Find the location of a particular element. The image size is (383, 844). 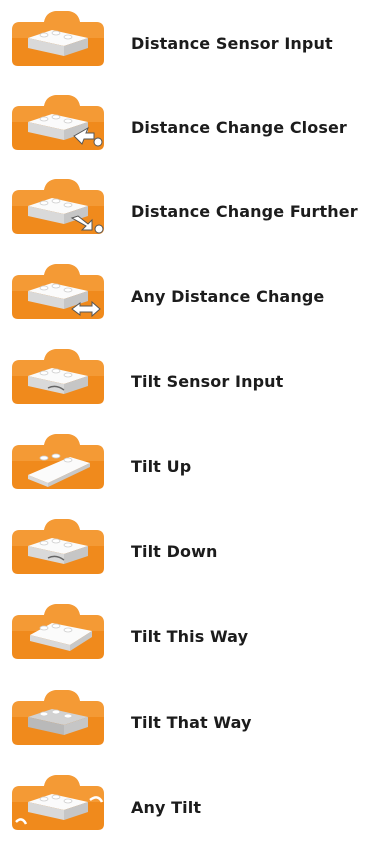

distance-sensor-brick-icon is located at coordinates (57, 38).